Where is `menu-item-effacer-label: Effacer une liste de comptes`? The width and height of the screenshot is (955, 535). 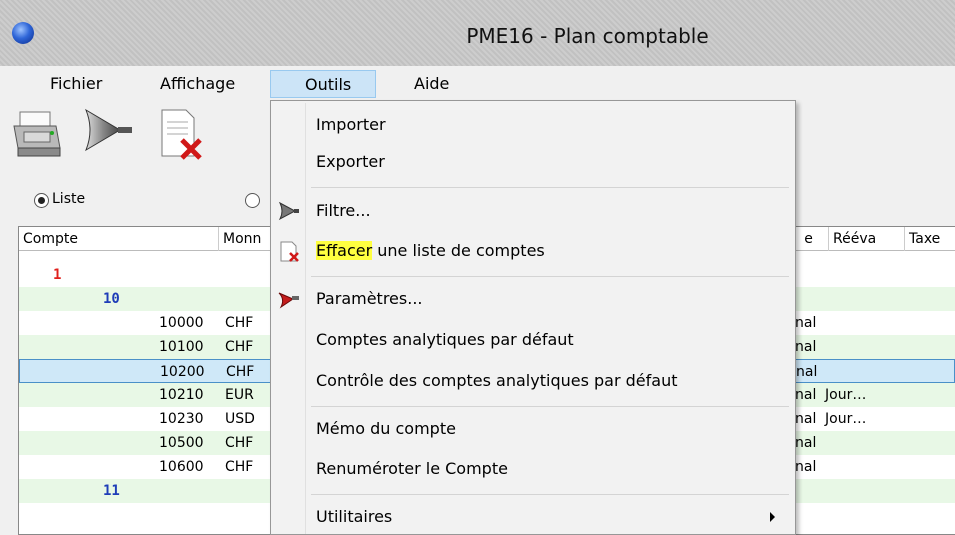
menu-item-effacer-label: Effacer une liste de comptes is located at coordinates (430, 251).